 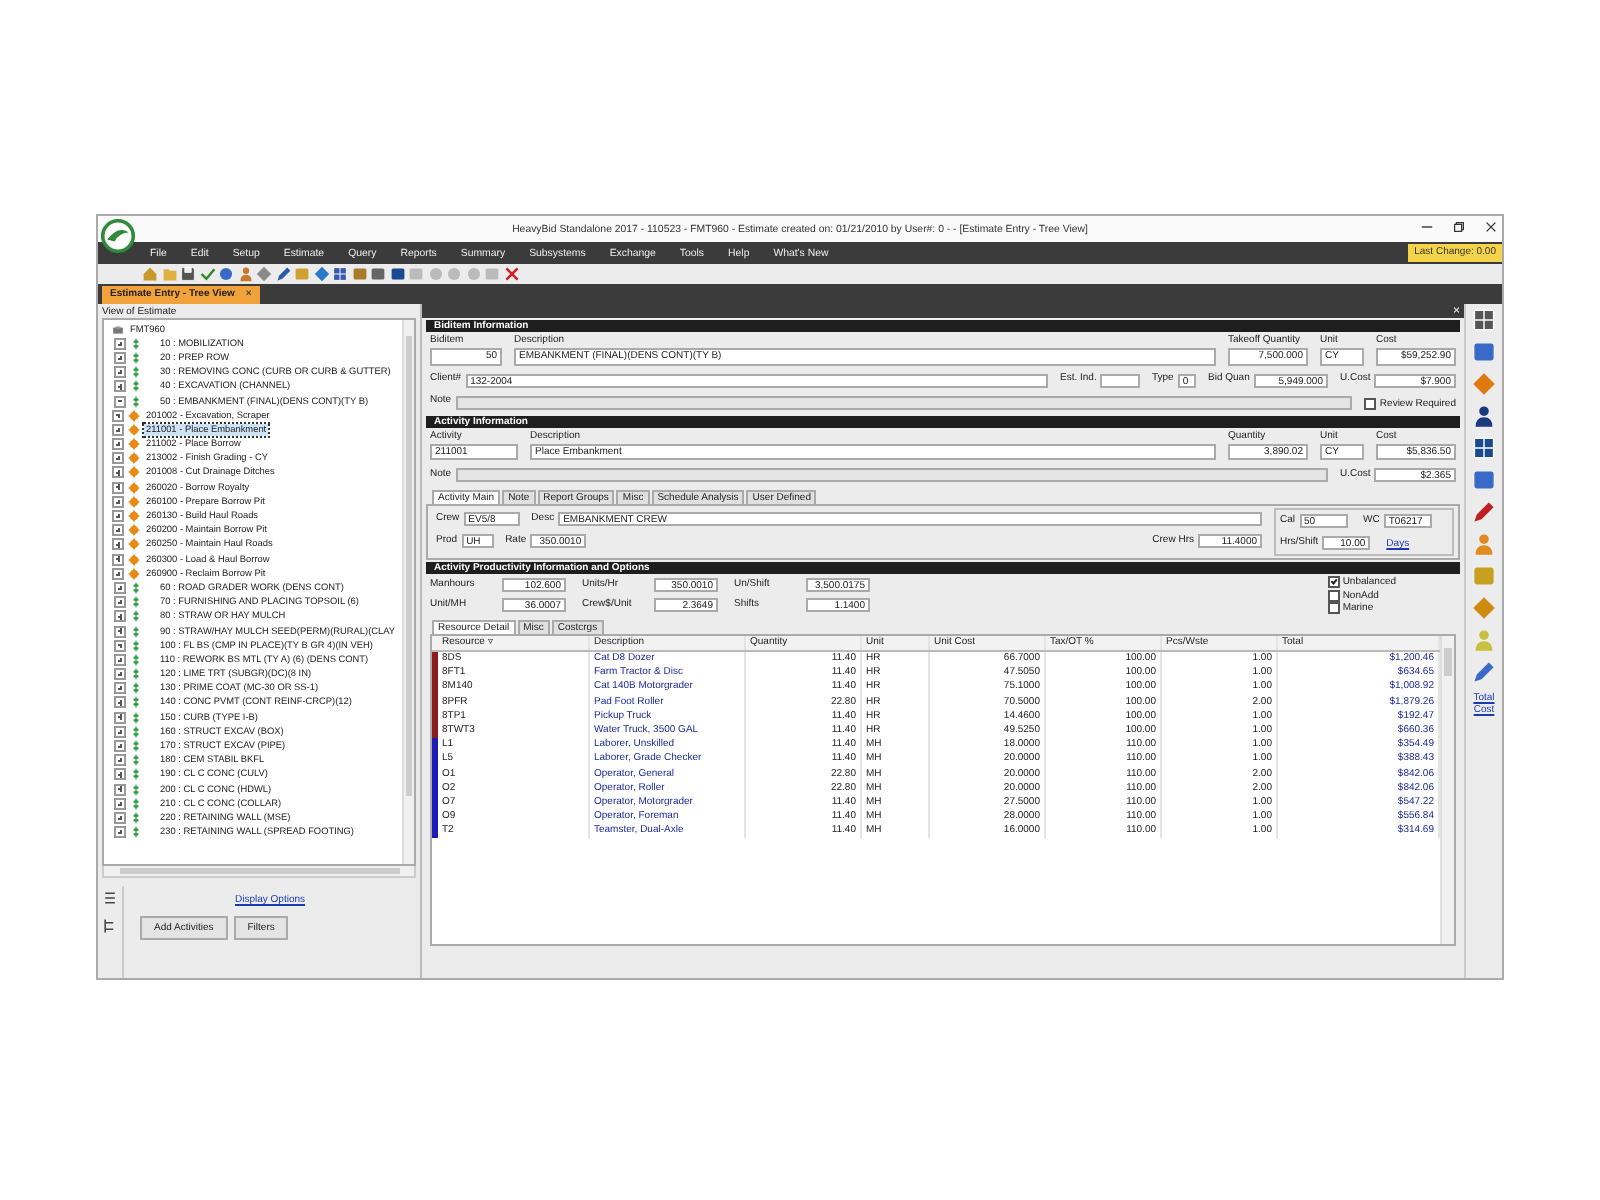 What do you see at coordinates (1459, 227) in the screenshot?
I see `restore-icon` at bounding box center [1459, 227].